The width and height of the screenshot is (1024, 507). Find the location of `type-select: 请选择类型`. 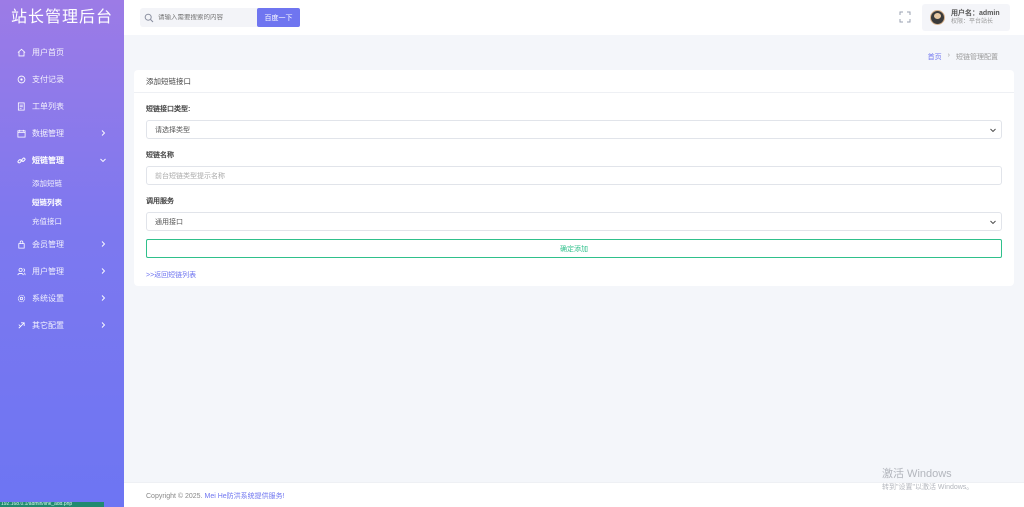

type-select: 请选择类型 is located at coordinates (574, 129).